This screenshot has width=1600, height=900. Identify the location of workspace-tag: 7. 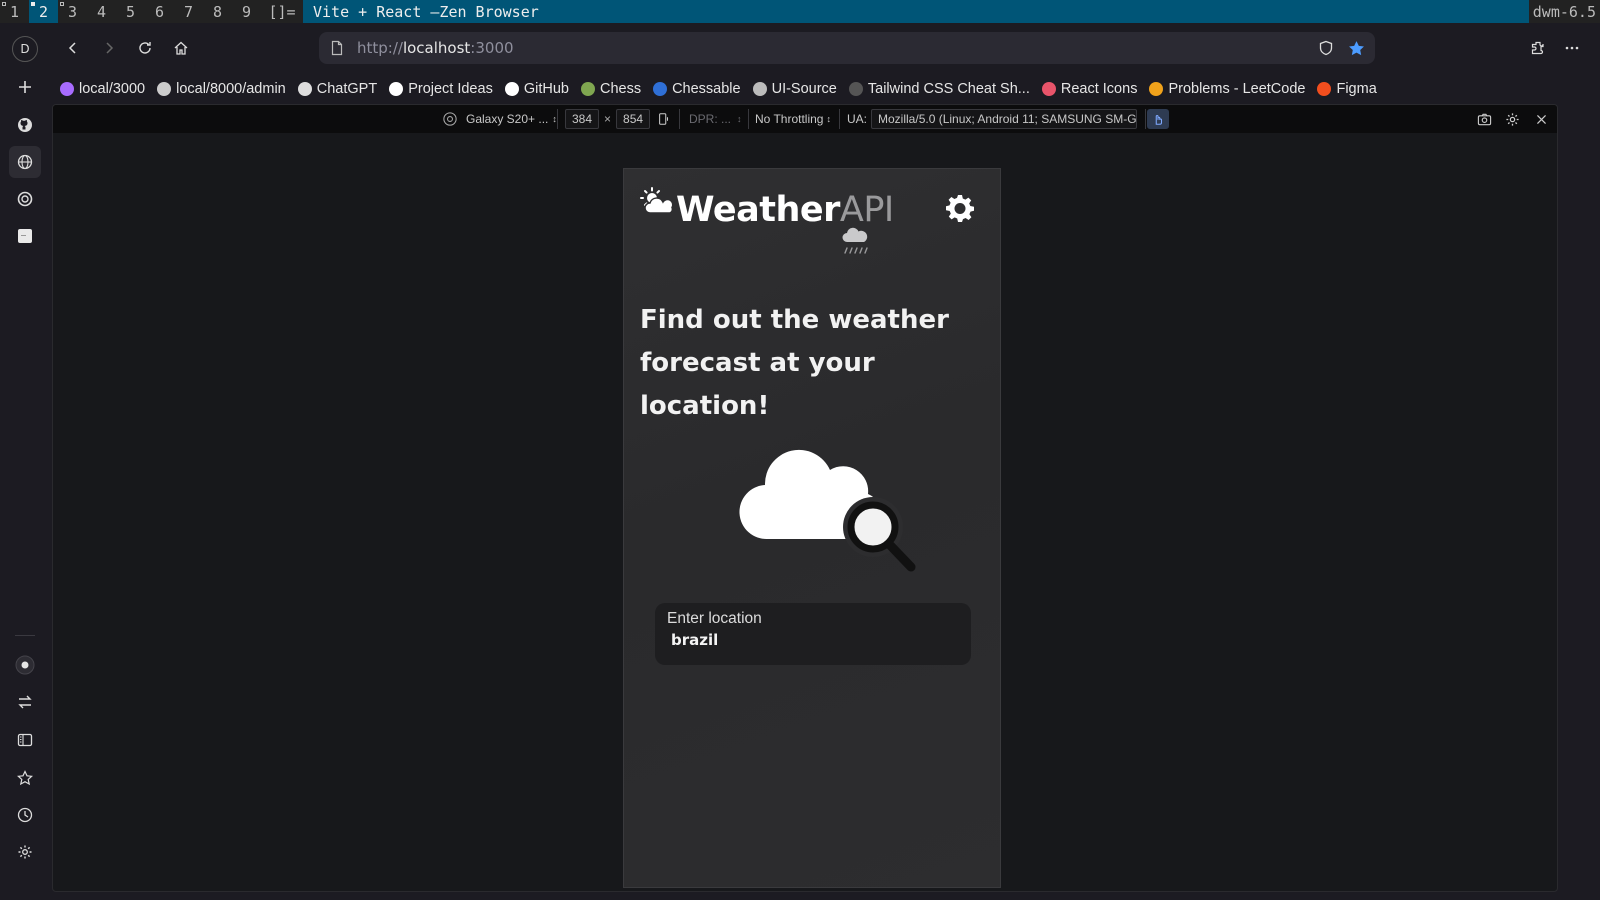
(188, 11).